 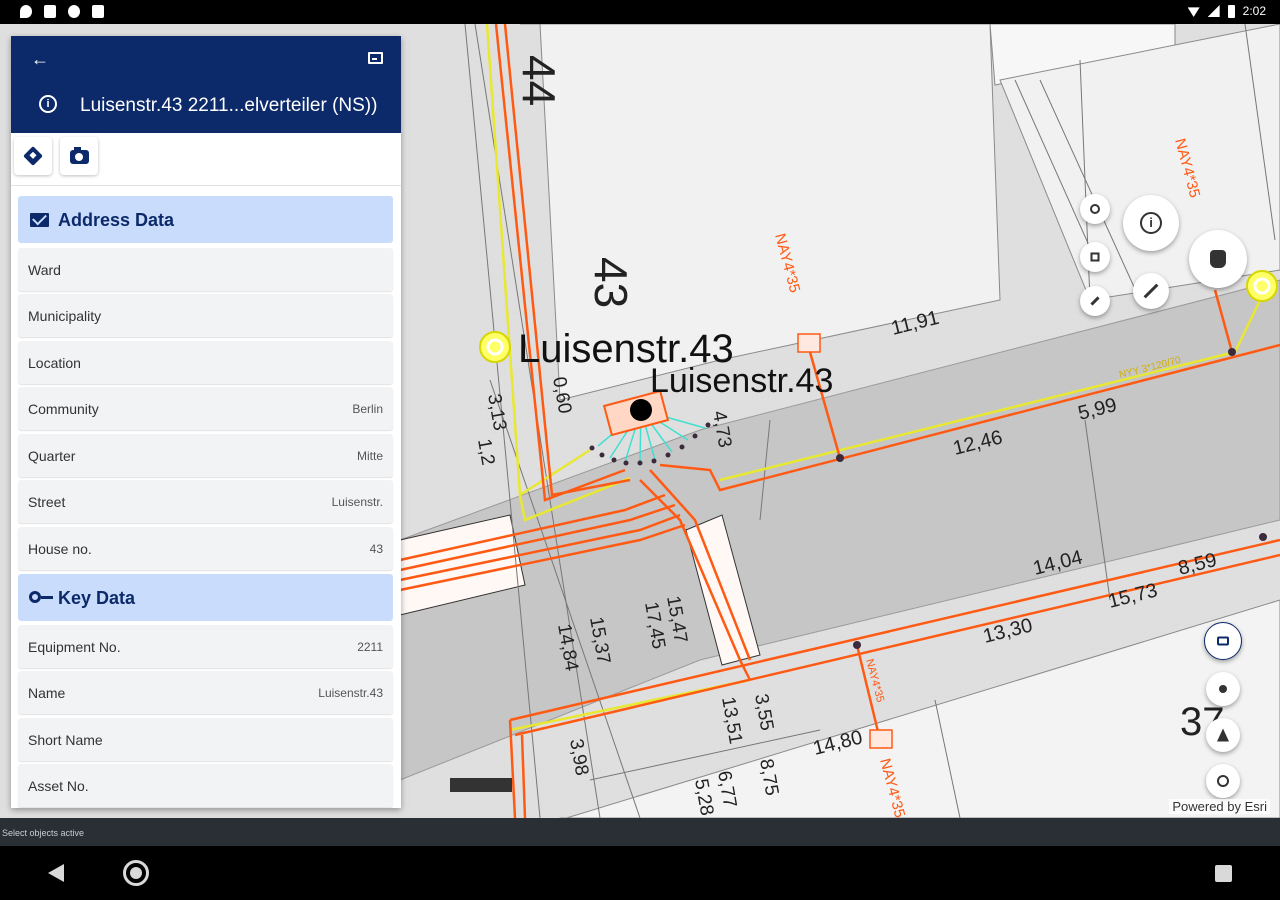 I want to click on directions-icon, so click(x=33, y=156).